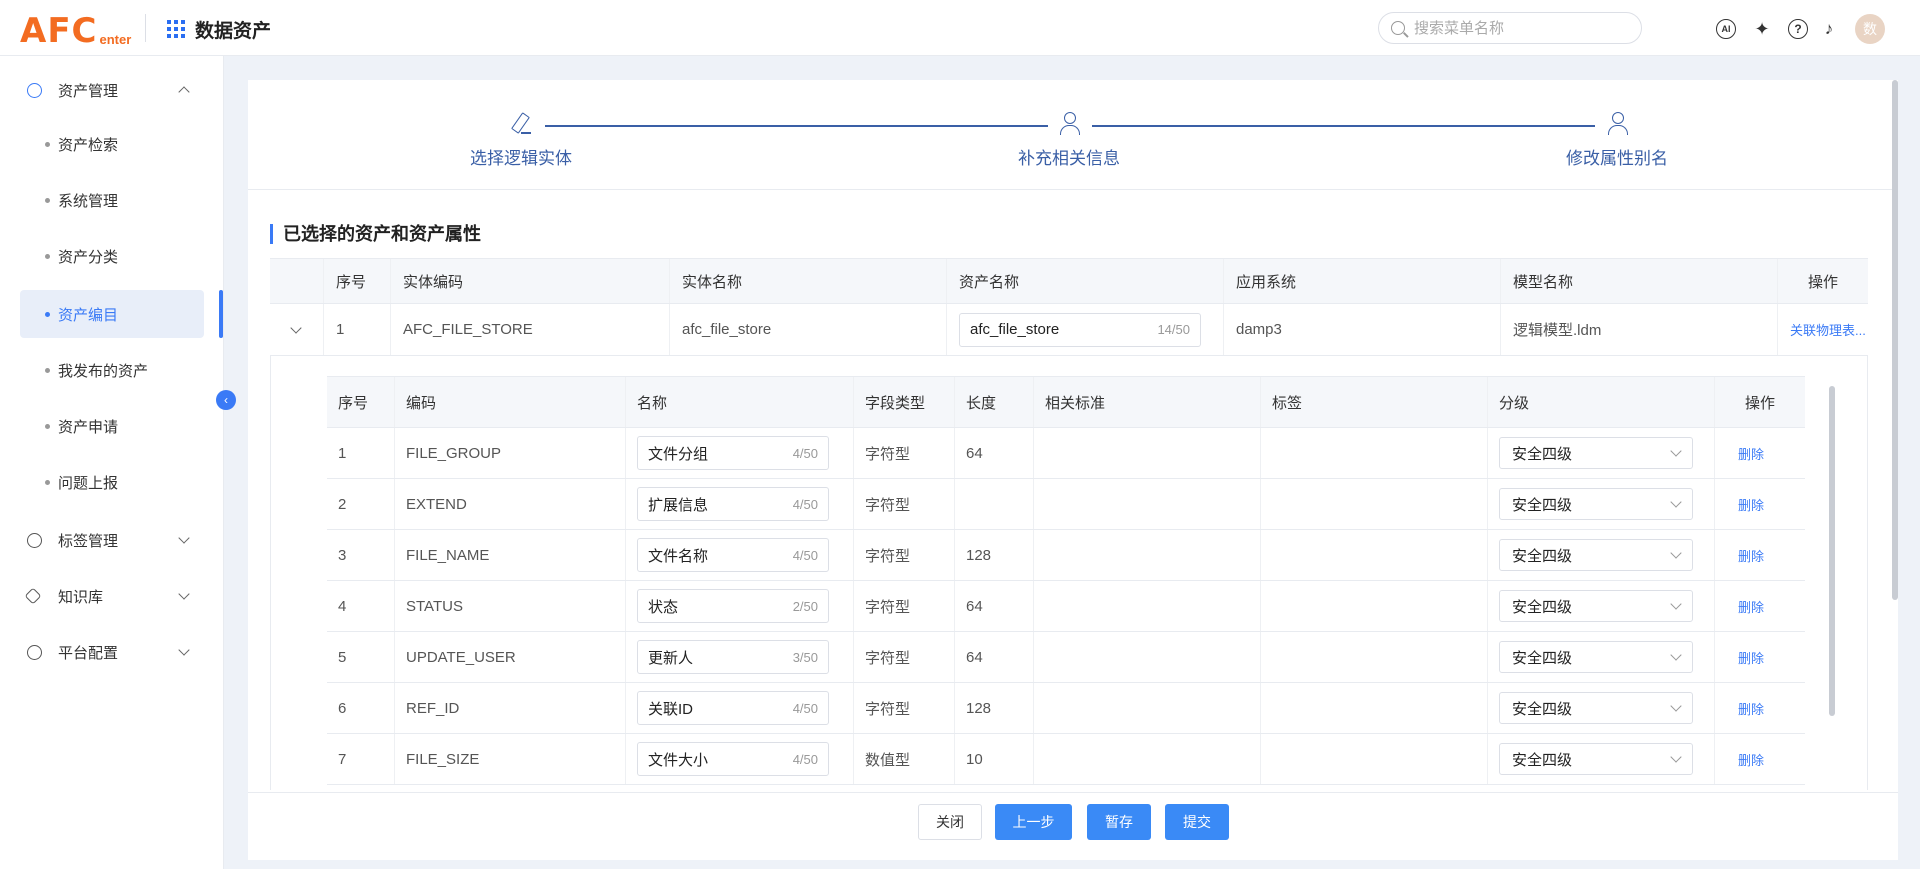 This screenshot has width=1920, height=869. What do you see at coordinates (88, 145) in the screenshot?
I see `sidebar-item-label: 资产检索` at bounding box center [88, 145].